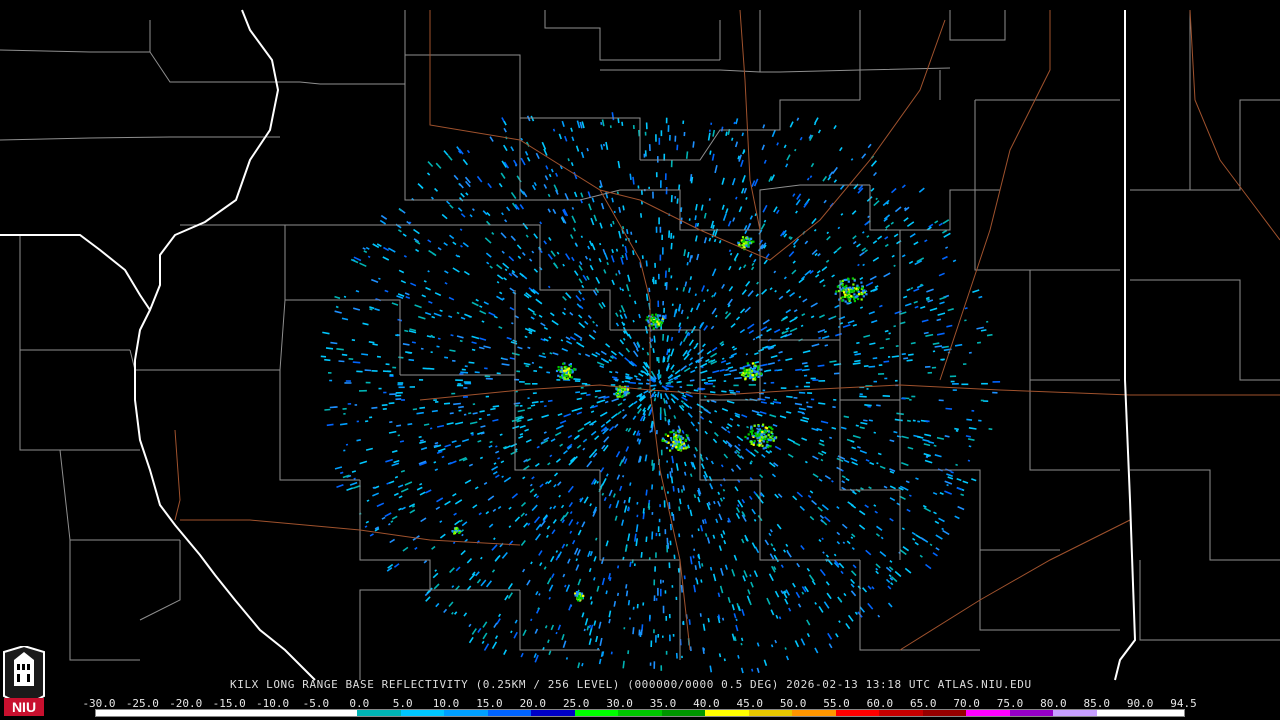  What do you see at coordinates (205, 713) in the screenshot?
I see `scale-swatch` at bounding box center [205, 713].